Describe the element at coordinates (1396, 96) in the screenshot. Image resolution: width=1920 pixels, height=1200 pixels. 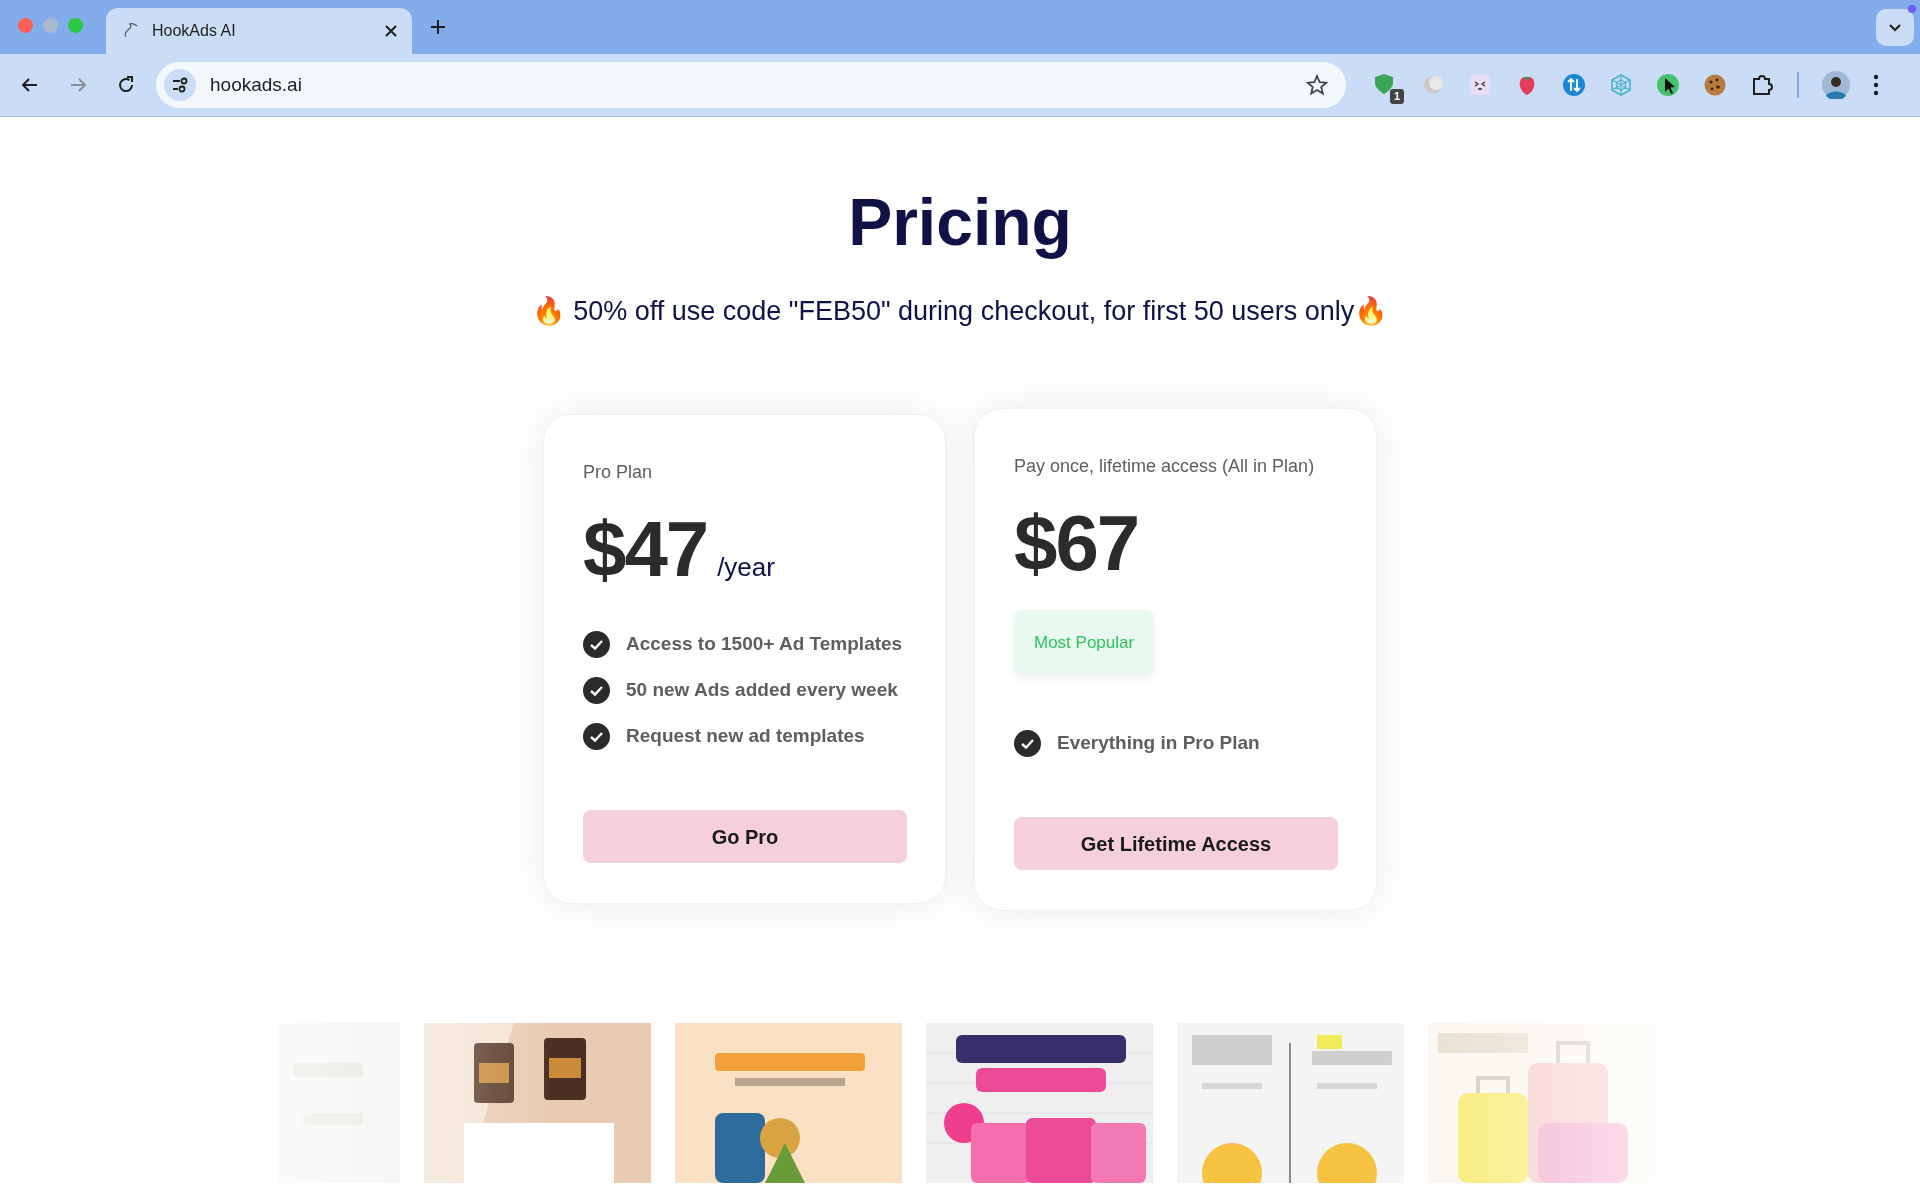
I see `extension-badge: 1` at that location.